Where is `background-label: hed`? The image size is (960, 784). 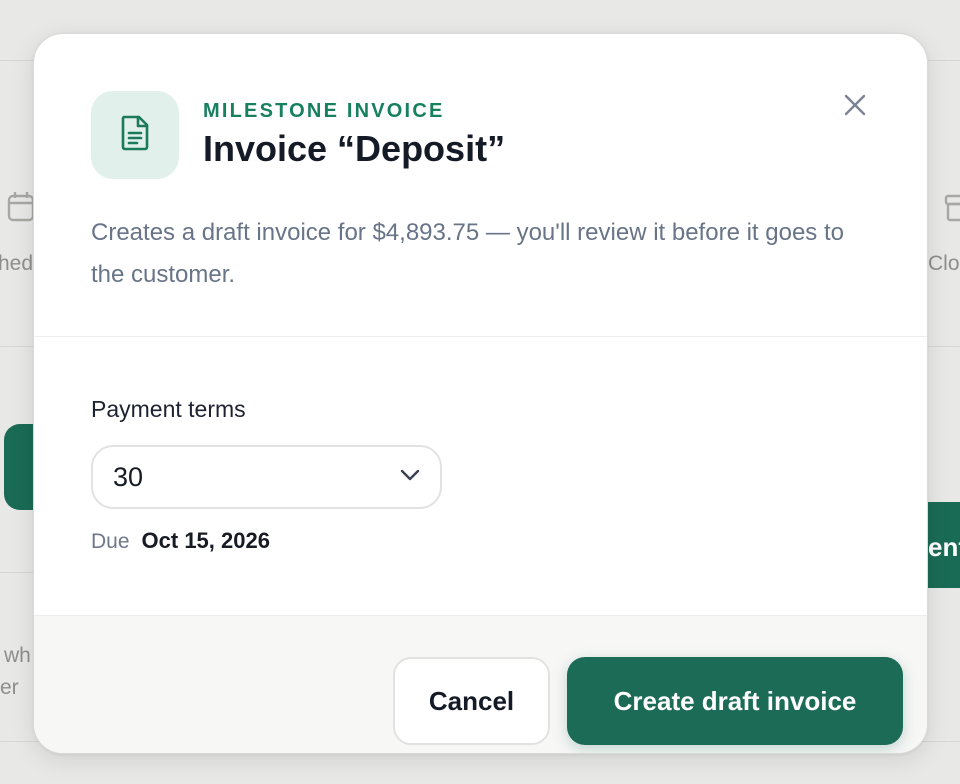 background-label: hed is located at coordinates (17, 263).